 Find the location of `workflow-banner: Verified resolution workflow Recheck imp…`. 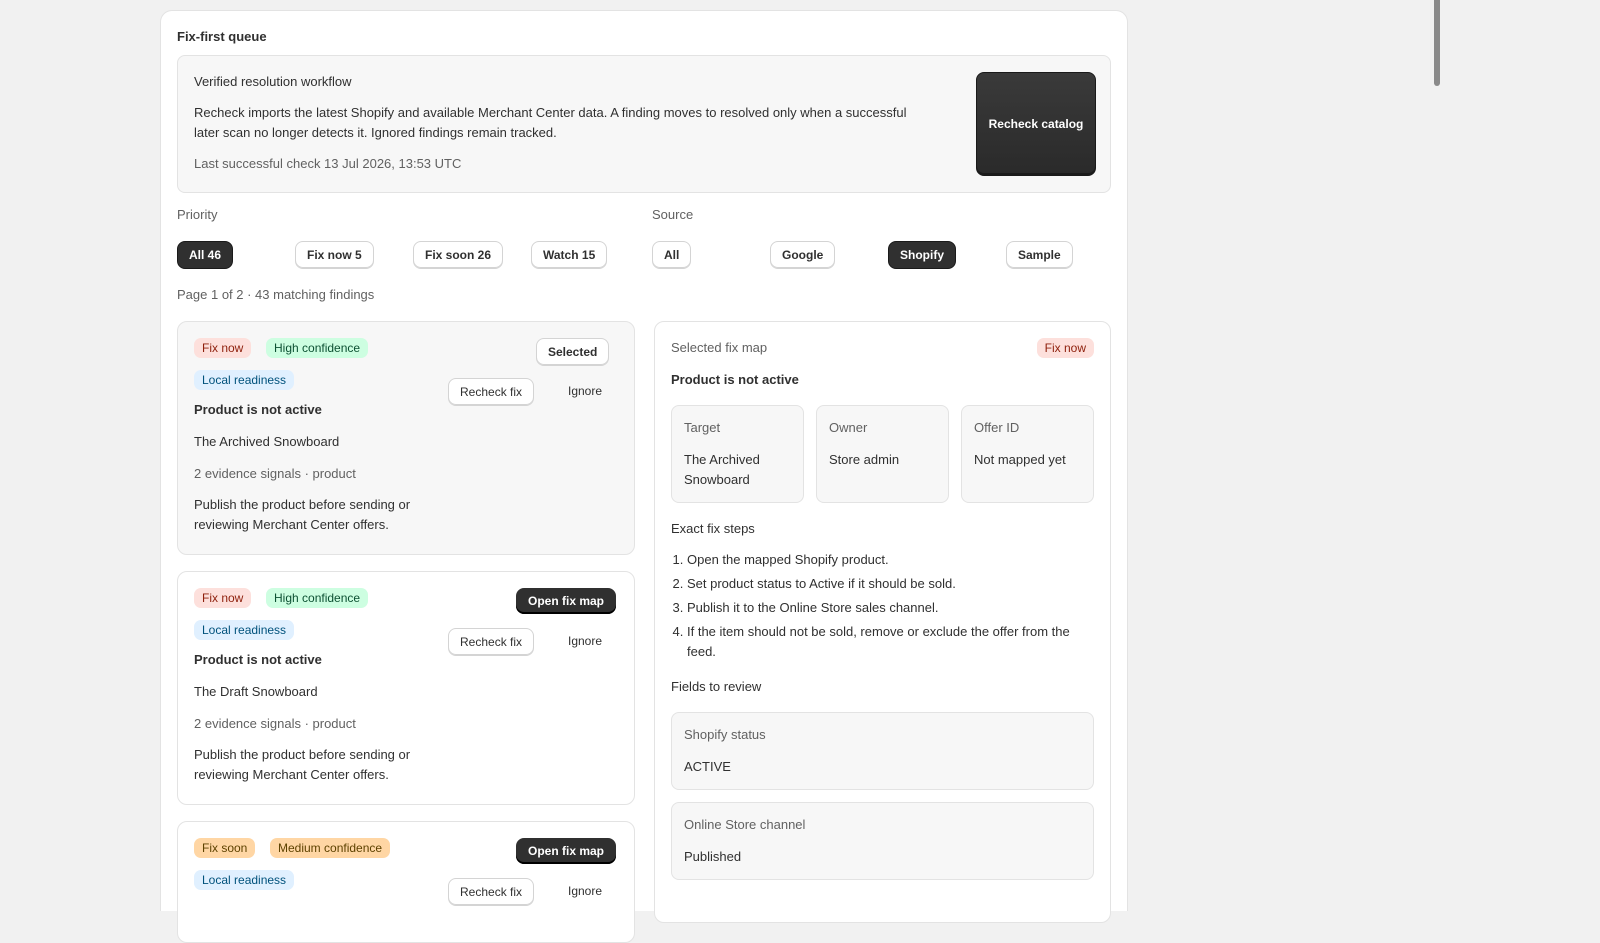

workflow-banner: Verified resolution workflow Recheck imp… is located at coordinates (644, 124).